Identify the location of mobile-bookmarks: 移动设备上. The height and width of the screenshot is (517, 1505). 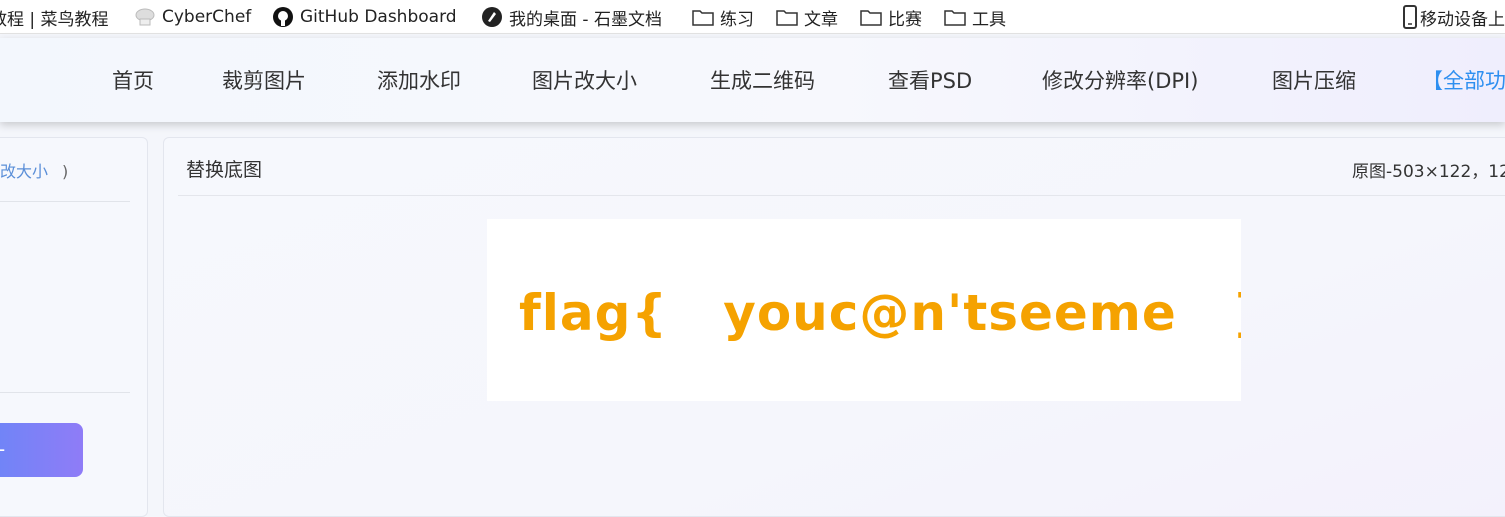
(1453, 17).